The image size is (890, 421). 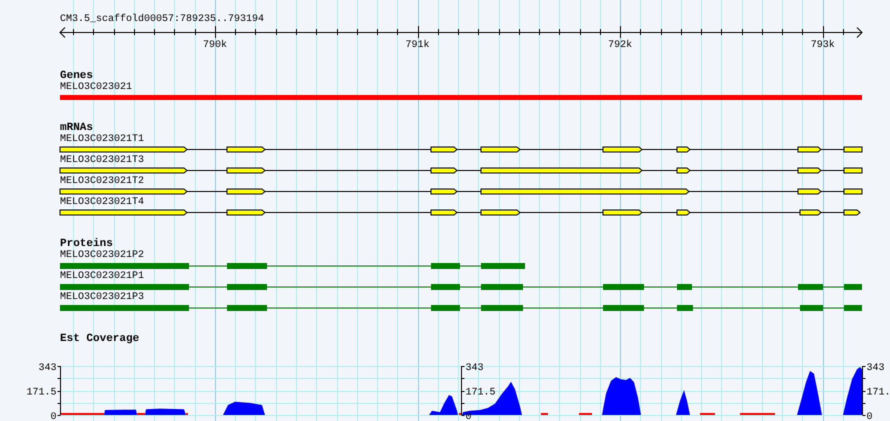 I want to click on feature-label: MELO3C023021P2, so click(x=102, y=256).